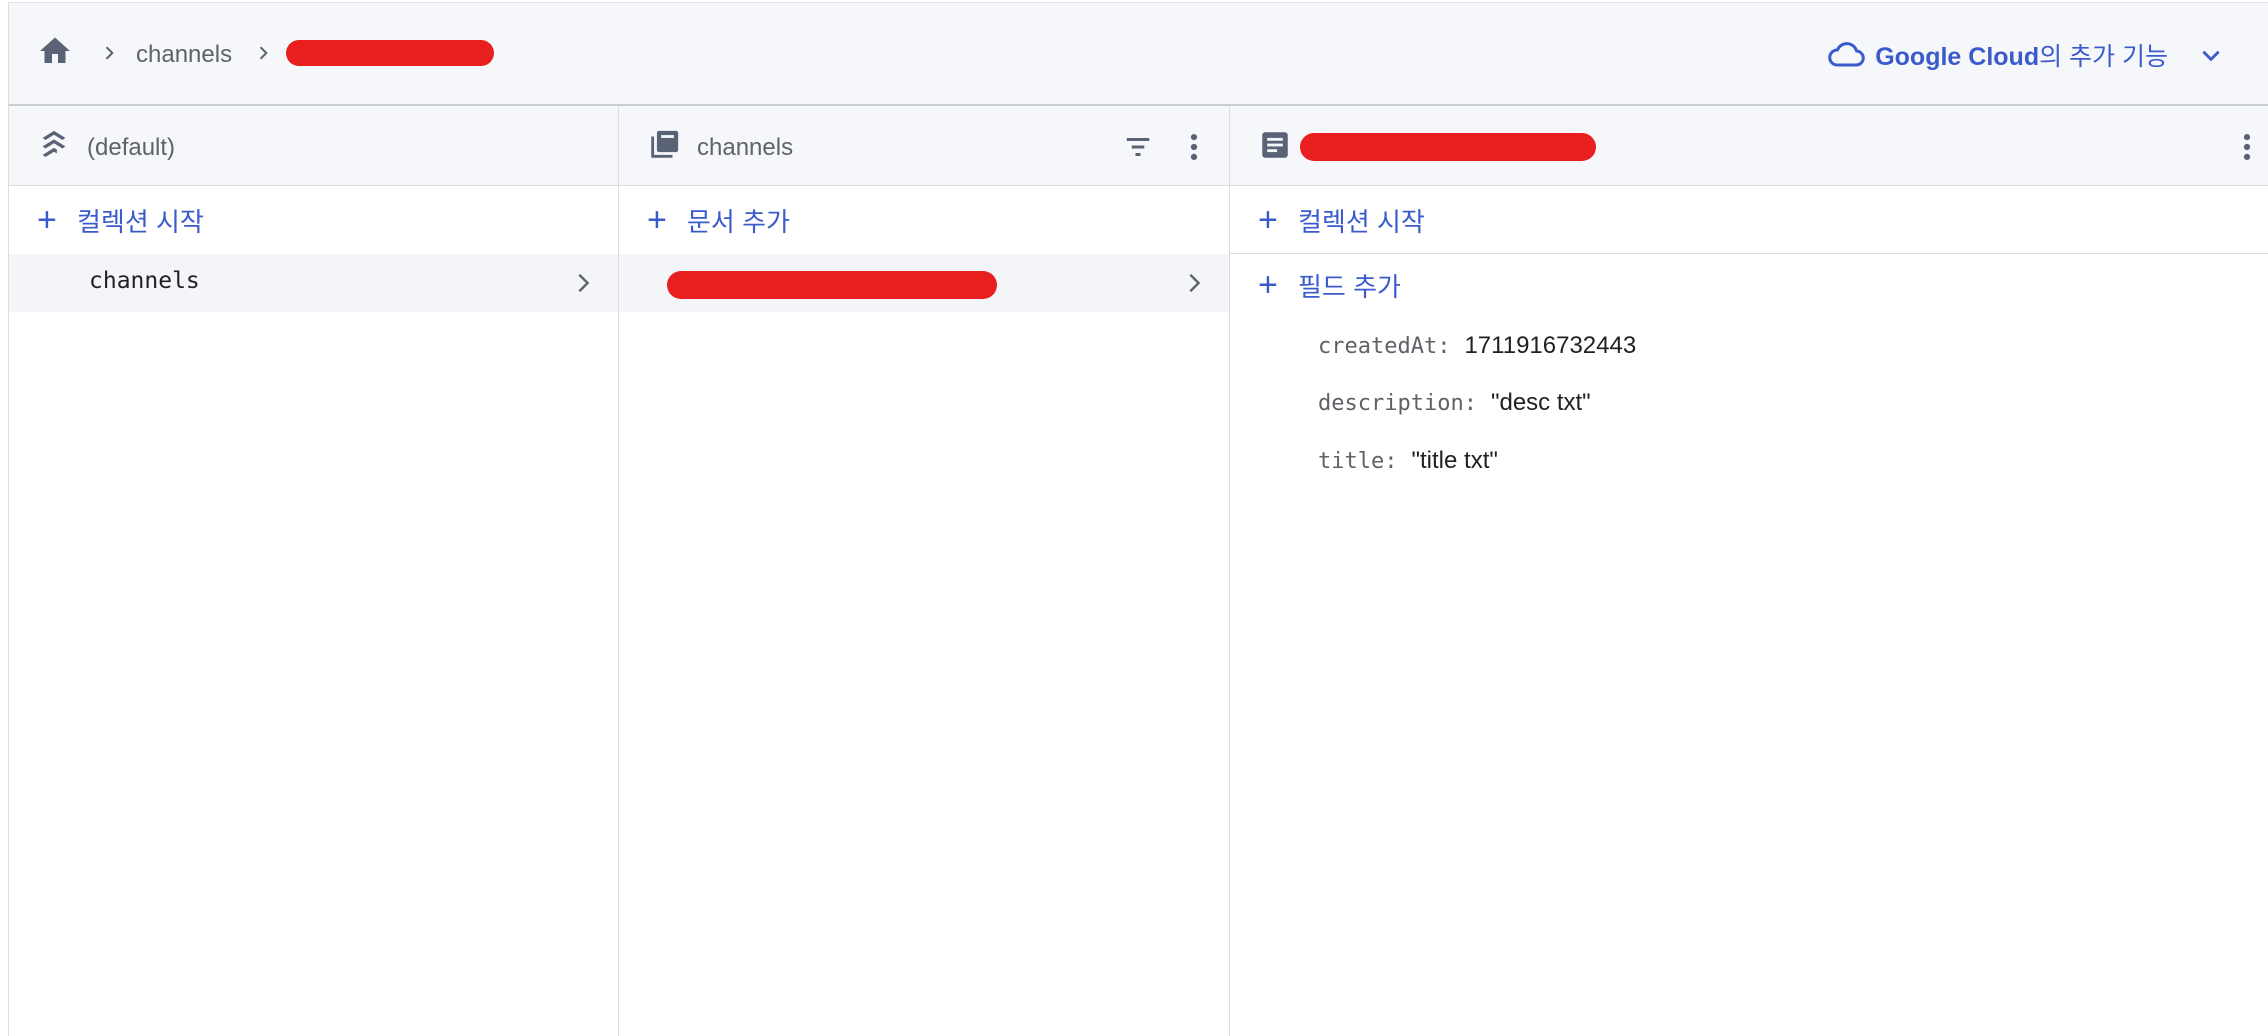 Image resolution: width=2268 pixels, height=1036 pixels. I want to click on field-row: createdAt: 1711916732443, so click(1477, 346).